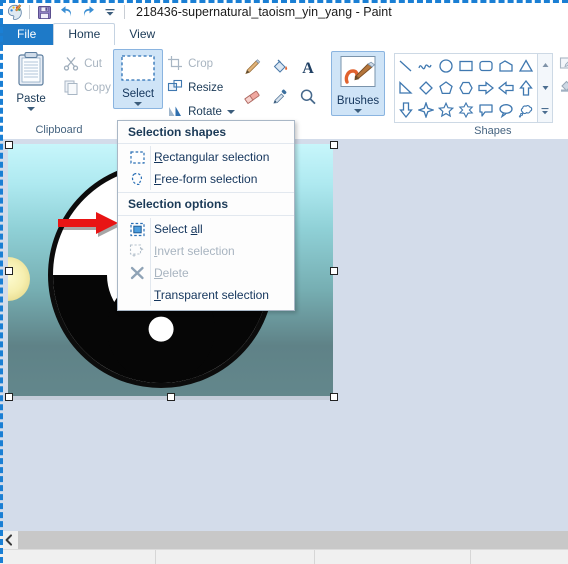 The height and width of the screenshot is (564, 568). What do you see at coordinates (446, 66) in the screenshot?
I see `oval-shape` at bounding box center [446, 66].